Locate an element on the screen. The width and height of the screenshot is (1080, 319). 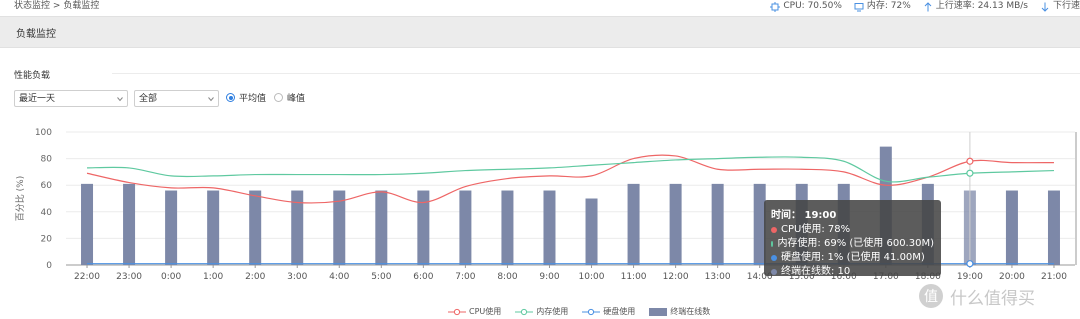
y-tick-label: 20 is located at coordinates (47, 239).